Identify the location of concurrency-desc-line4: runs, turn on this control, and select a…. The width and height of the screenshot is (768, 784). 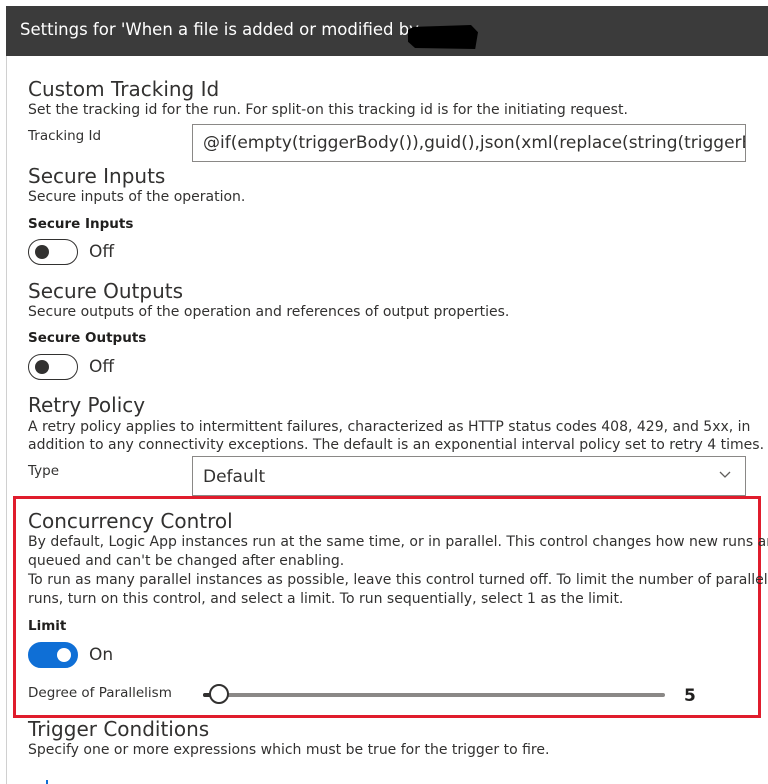
(326, 599).